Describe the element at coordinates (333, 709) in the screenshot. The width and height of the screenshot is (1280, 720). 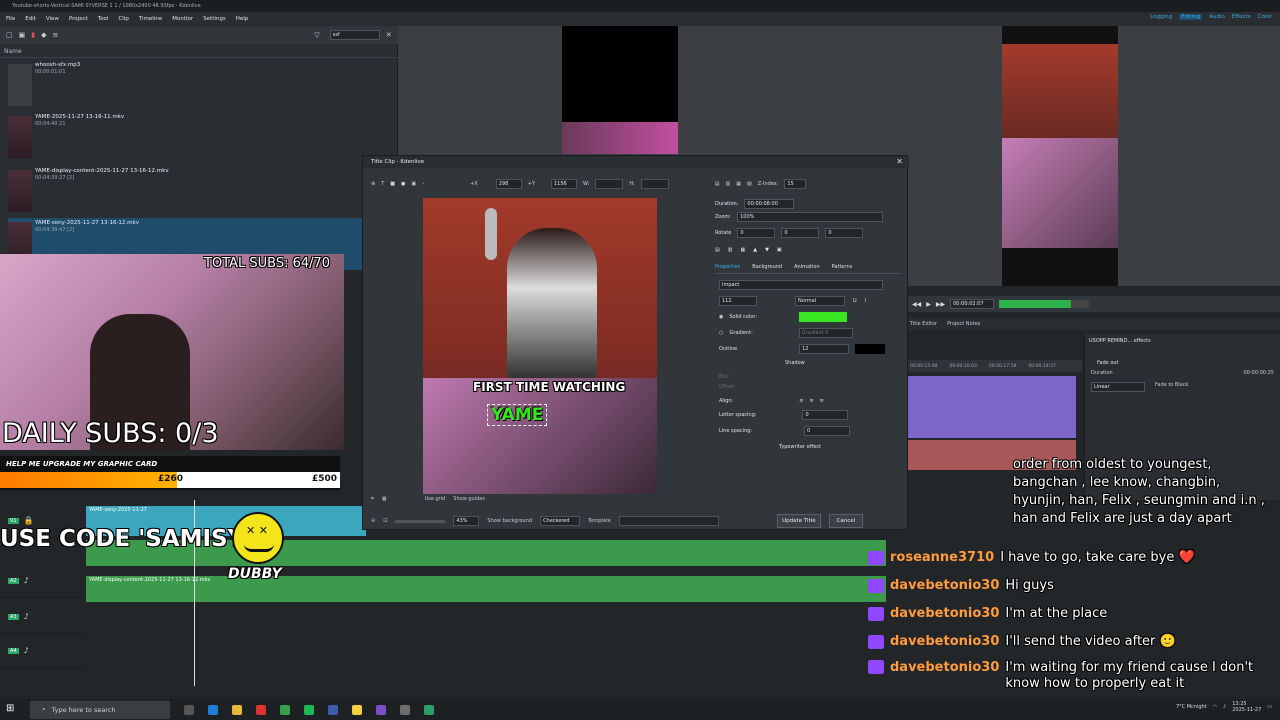
I see `kdenlive-icon` at that location.